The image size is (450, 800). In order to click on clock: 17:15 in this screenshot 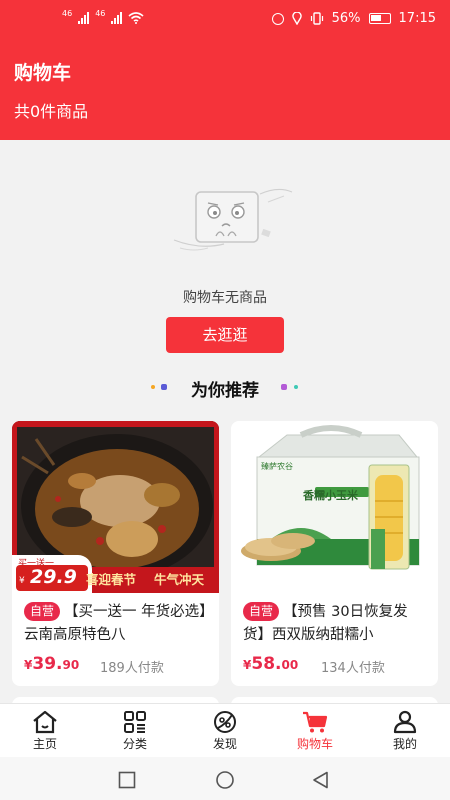, I will do `click(417, 18)`.